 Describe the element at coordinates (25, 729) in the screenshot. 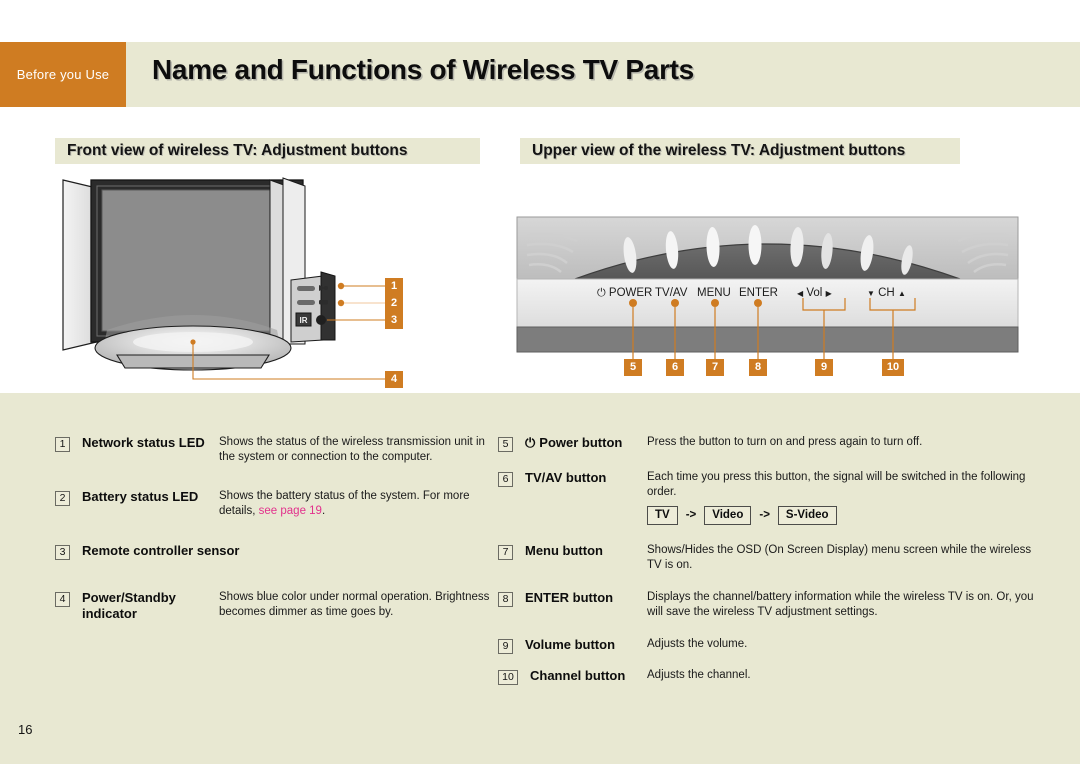

I see `page-number: 16` at that location.